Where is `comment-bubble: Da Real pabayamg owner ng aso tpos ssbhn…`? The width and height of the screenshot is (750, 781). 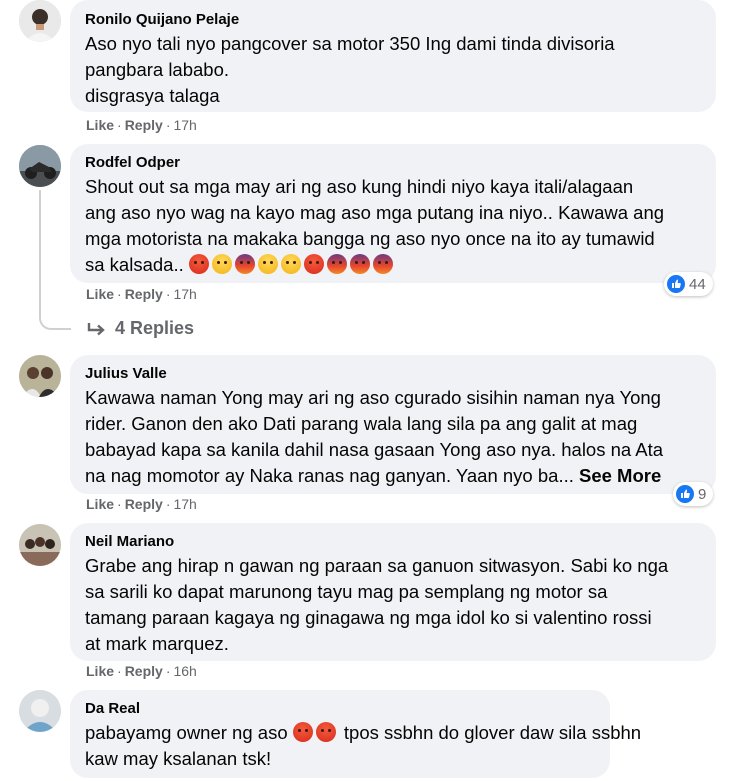
comment-bubble: Da Real pabayamg owner ng aso tpos ssbhn… is located at coordinates (355, 734).